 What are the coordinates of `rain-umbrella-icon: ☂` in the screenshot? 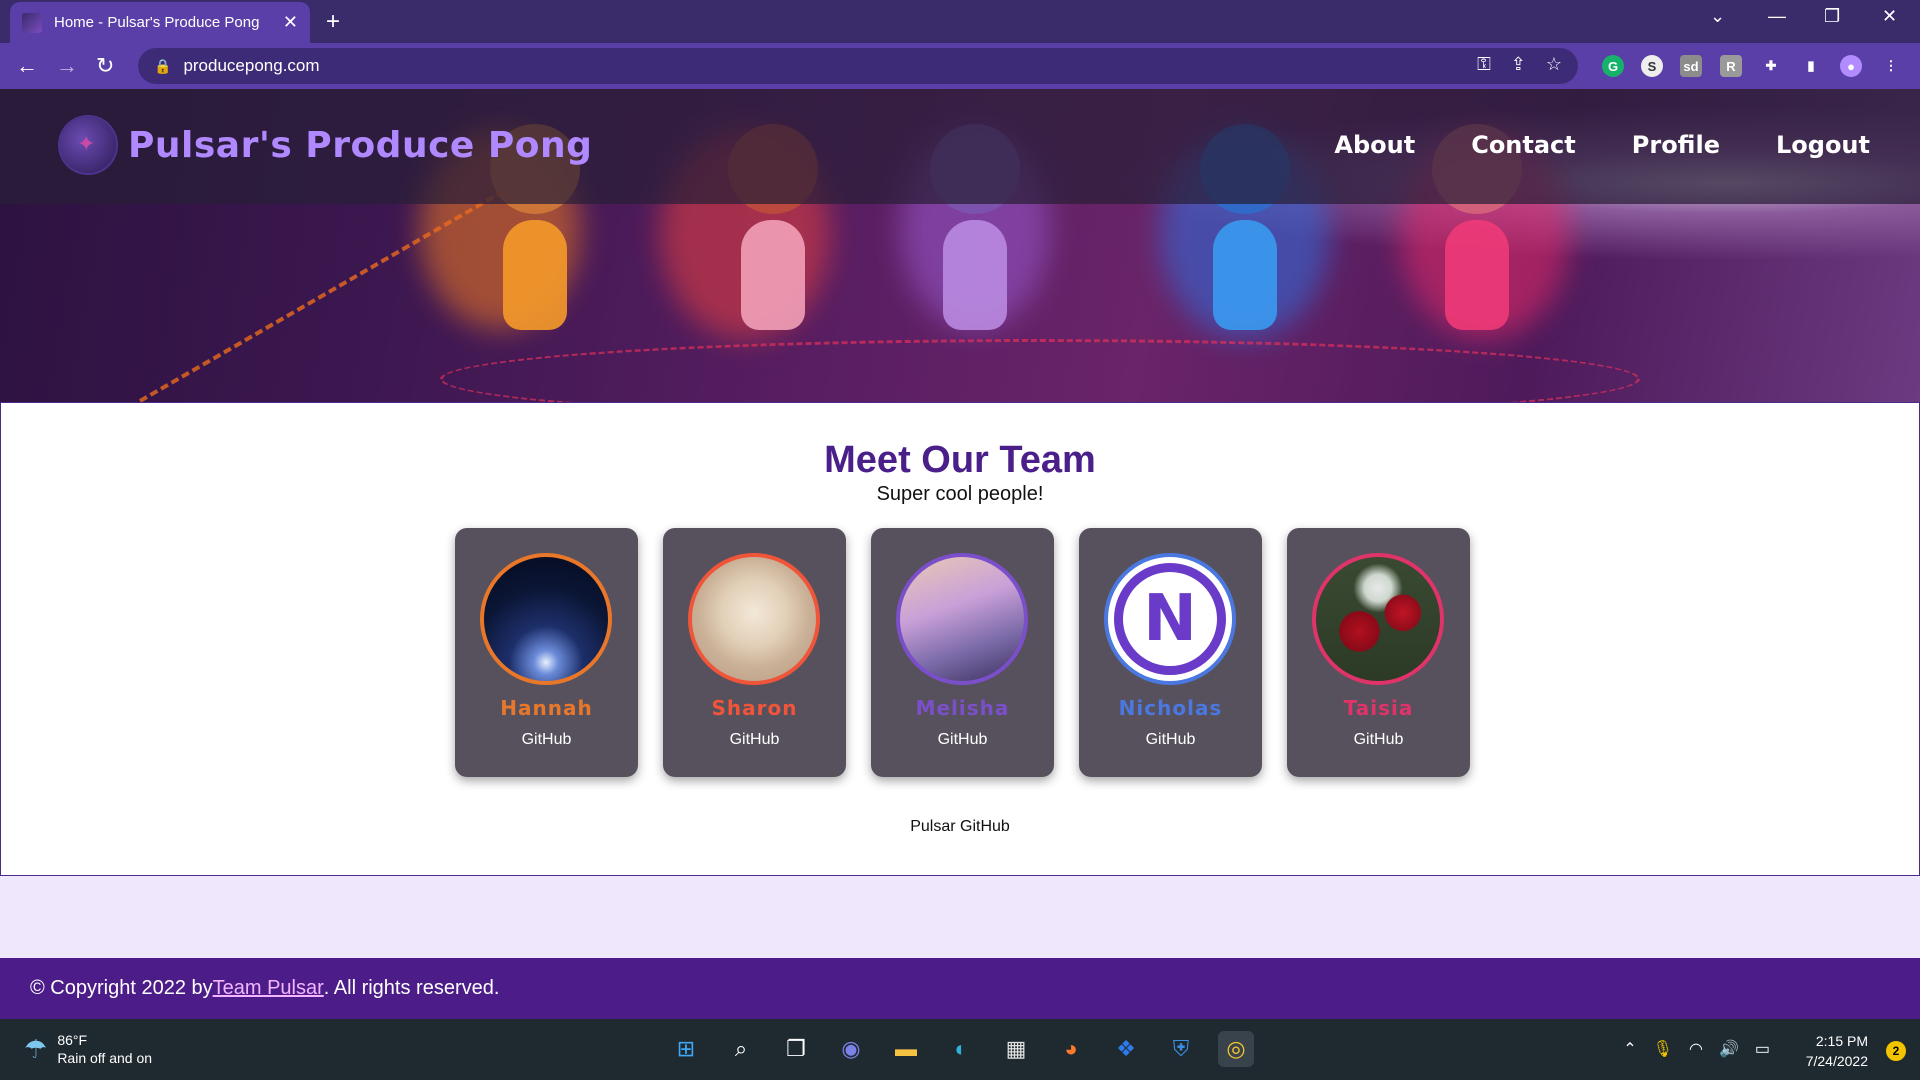 It's located at (36, 1048).